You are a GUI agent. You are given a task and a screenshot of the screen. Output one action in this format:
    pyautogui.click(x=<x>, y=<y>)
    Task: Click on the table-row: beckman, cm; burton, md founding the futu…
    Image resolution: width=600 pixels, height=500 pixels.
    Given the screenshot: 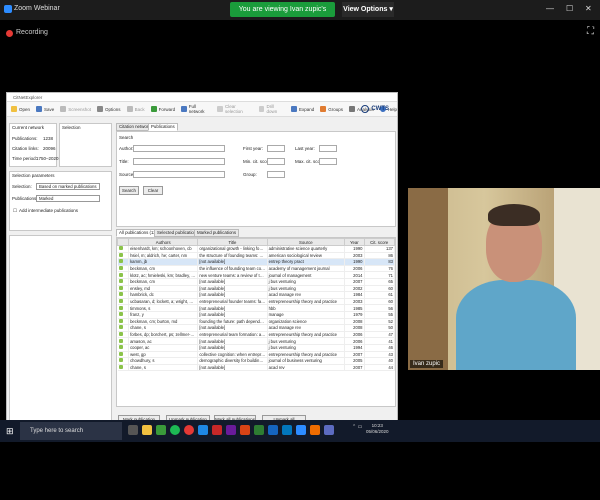 What is the action you would take?
    pyautogui.click(x=256, y=322)
    